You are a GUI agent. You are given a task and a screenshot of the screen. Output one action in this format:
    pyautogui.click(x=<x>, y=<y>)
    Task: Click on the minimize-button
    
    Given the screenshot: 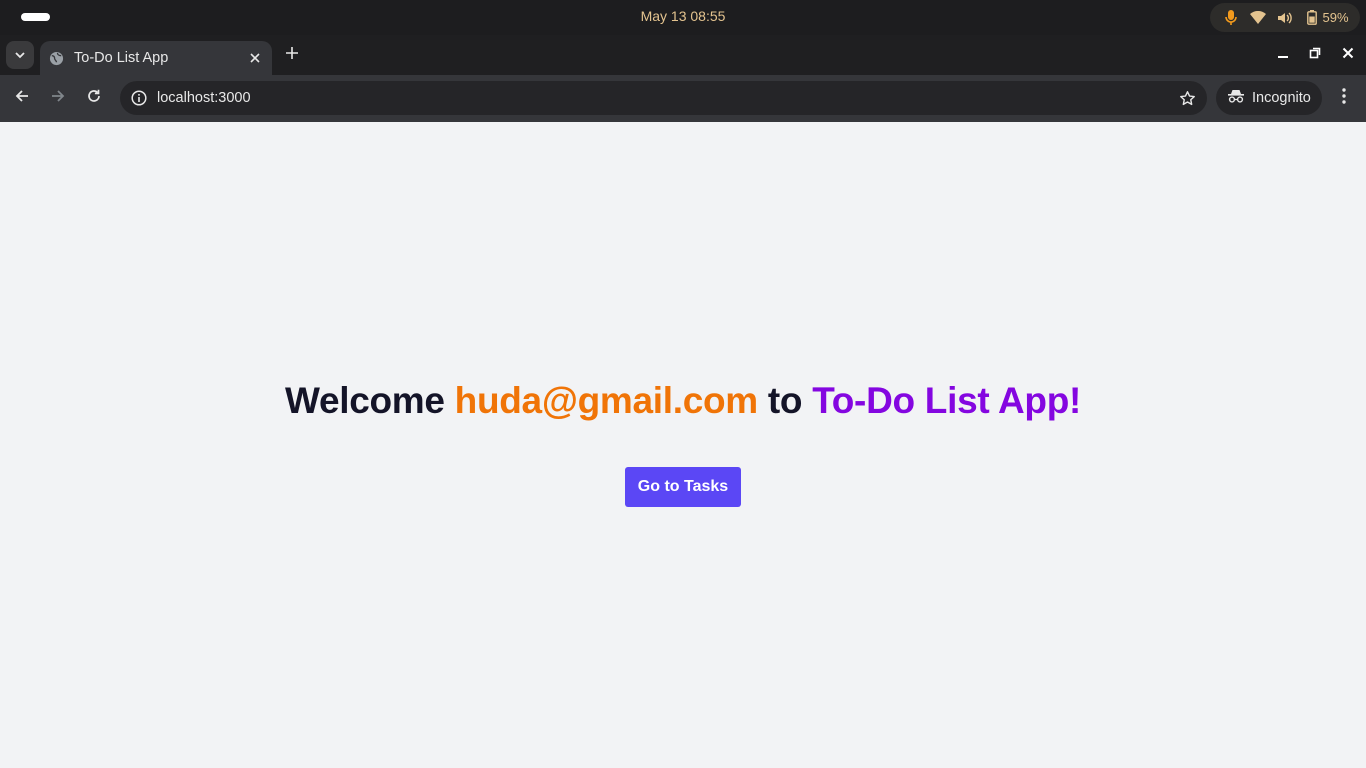 What is the action you would take?
    pyautogui.click(x=1283, y=55)
    